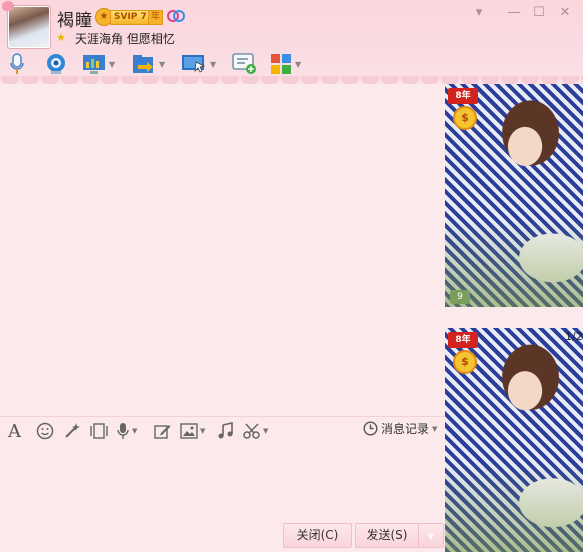 This screenshot has height=552, width=583. Describe the element at coordinates (251, 431) in the screenshot. I see `scissors-icon` at that location.